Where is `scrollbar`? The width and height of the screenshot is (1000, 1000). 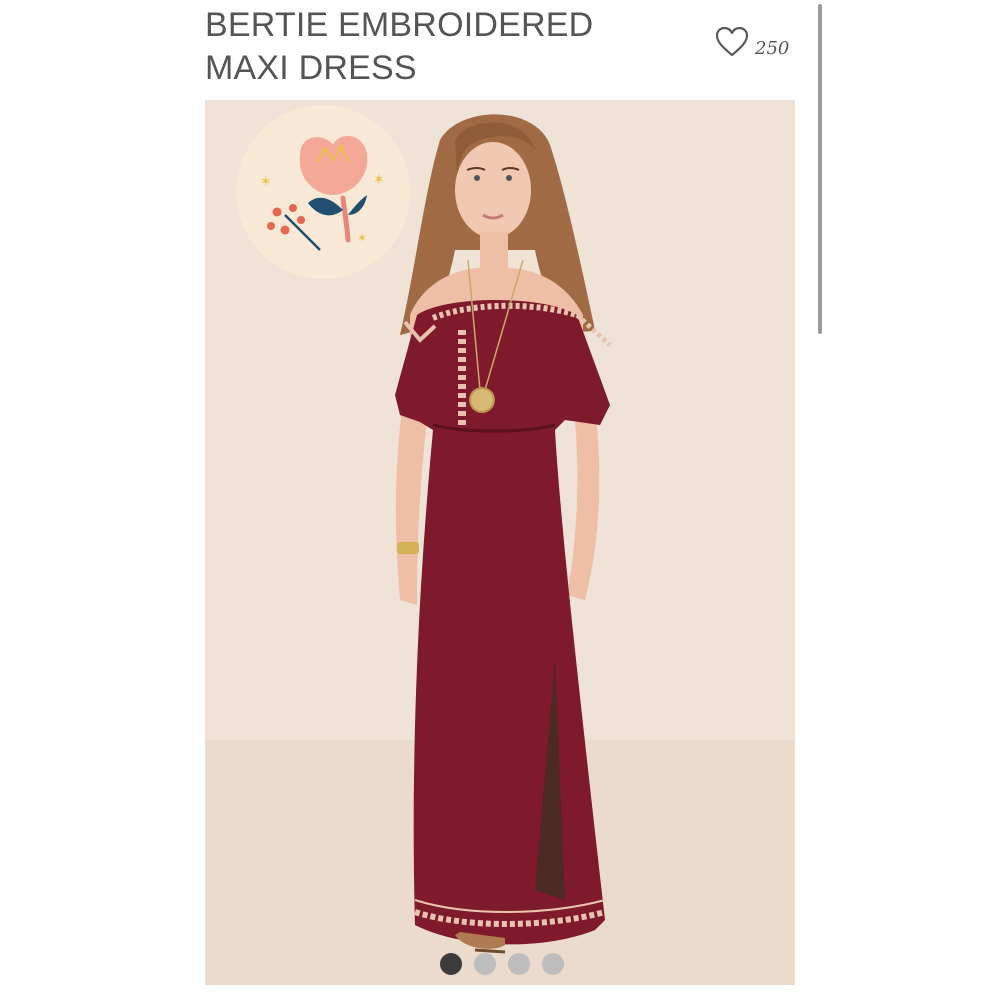
scrollbar is located at coordinates (820, 169).